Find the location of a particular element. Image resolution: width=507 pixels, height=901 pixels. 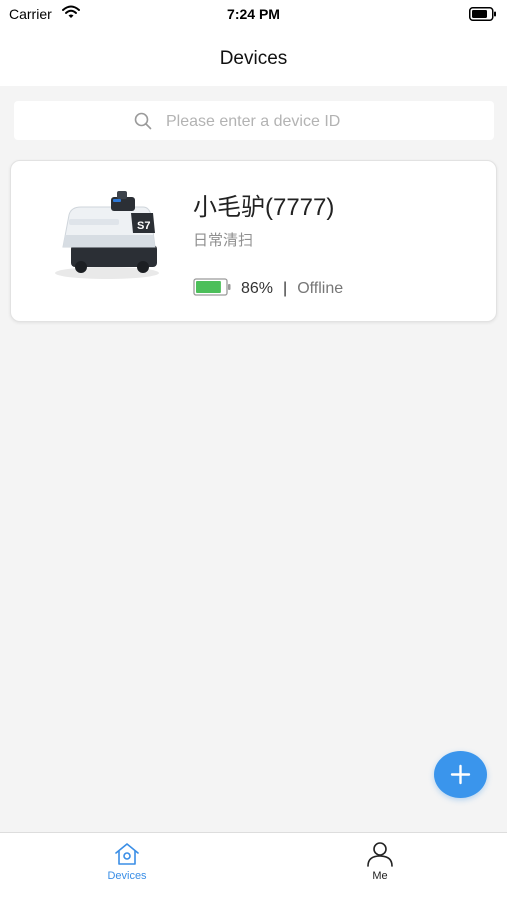

status-bar: Carrier 7:24 PM is located at coordinates (253, 15).